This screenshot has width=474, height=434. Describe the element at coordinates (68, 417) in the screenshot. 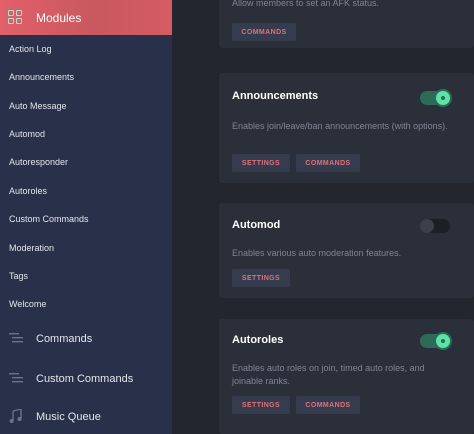

I see `sidebar-section-label: Music Queue` at that location.